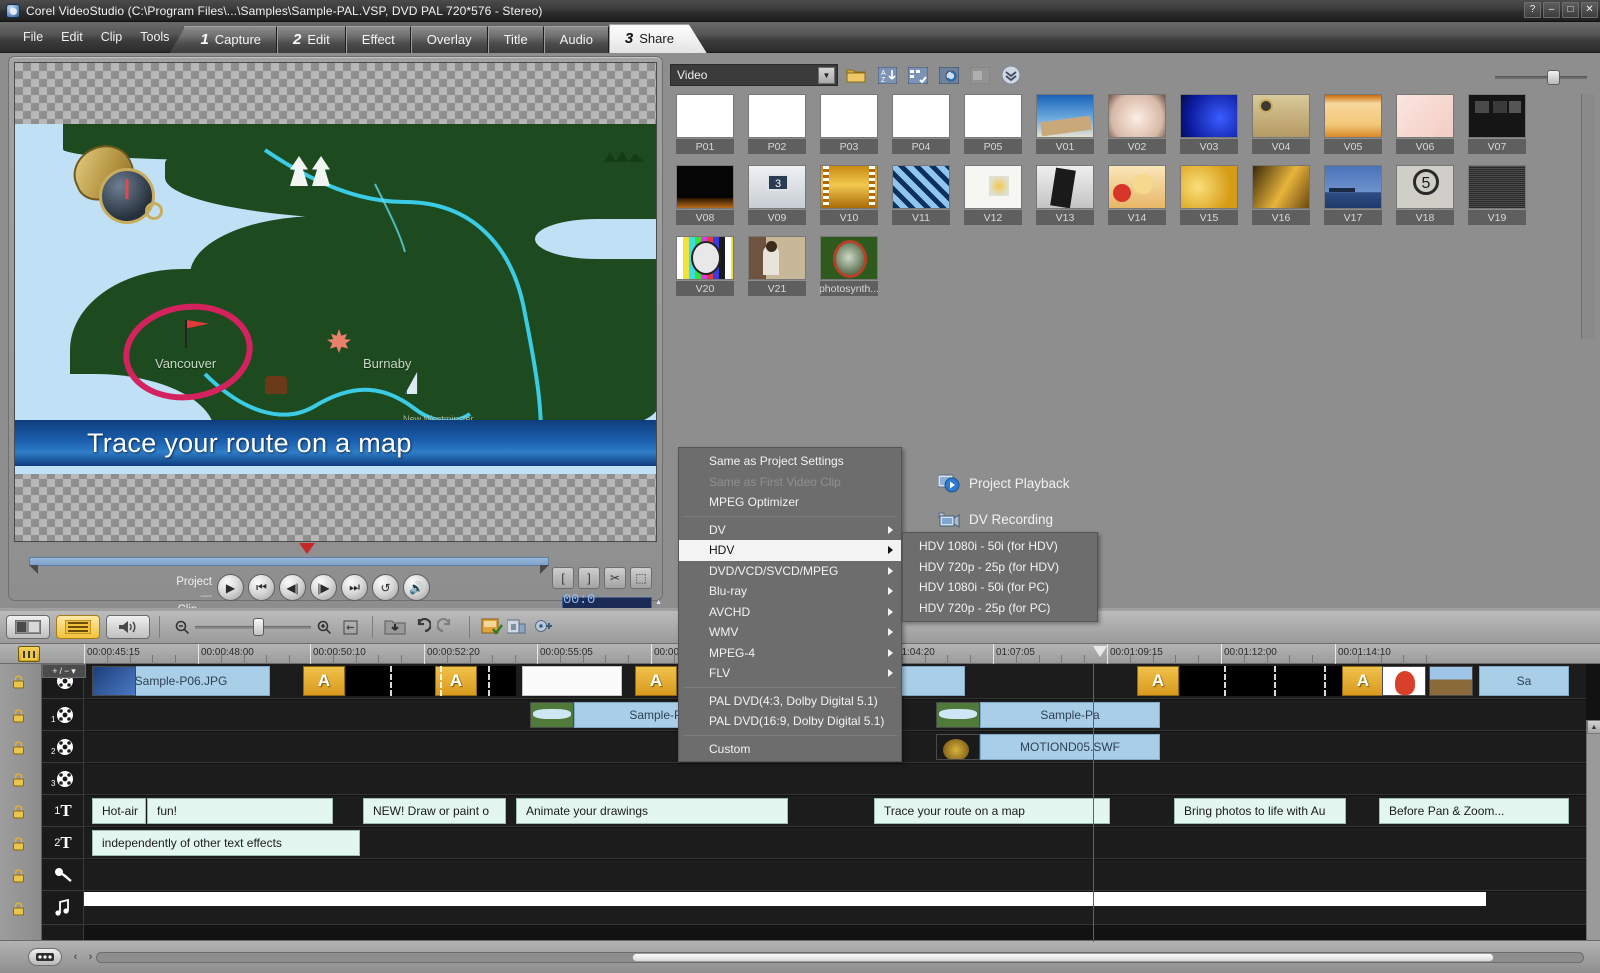  What do you see at coordinates (790, 612) in the screenshot?
I see `context-menu-item: AVCHD` at bounding box center [790, 612].